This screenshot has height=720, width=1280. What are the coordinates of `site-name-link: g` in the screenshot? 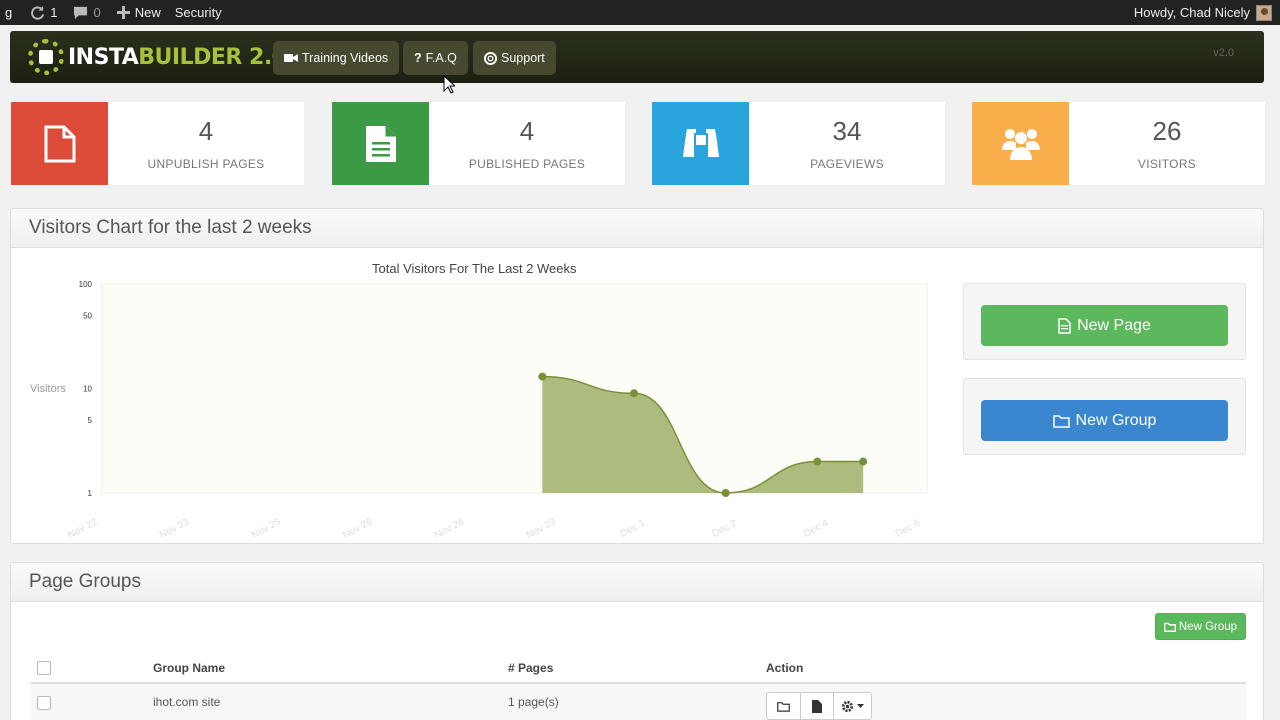 It's located at (8, 12).